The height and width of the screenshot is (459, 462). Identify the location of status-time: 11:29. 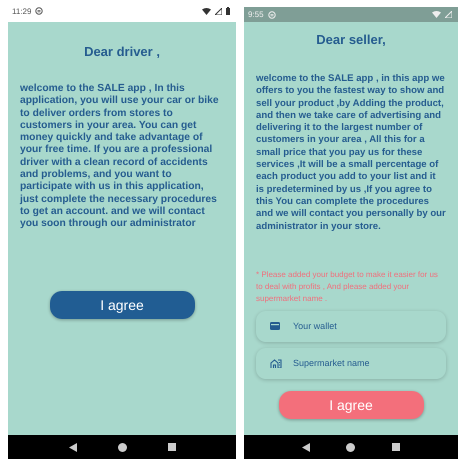
(22, 11).